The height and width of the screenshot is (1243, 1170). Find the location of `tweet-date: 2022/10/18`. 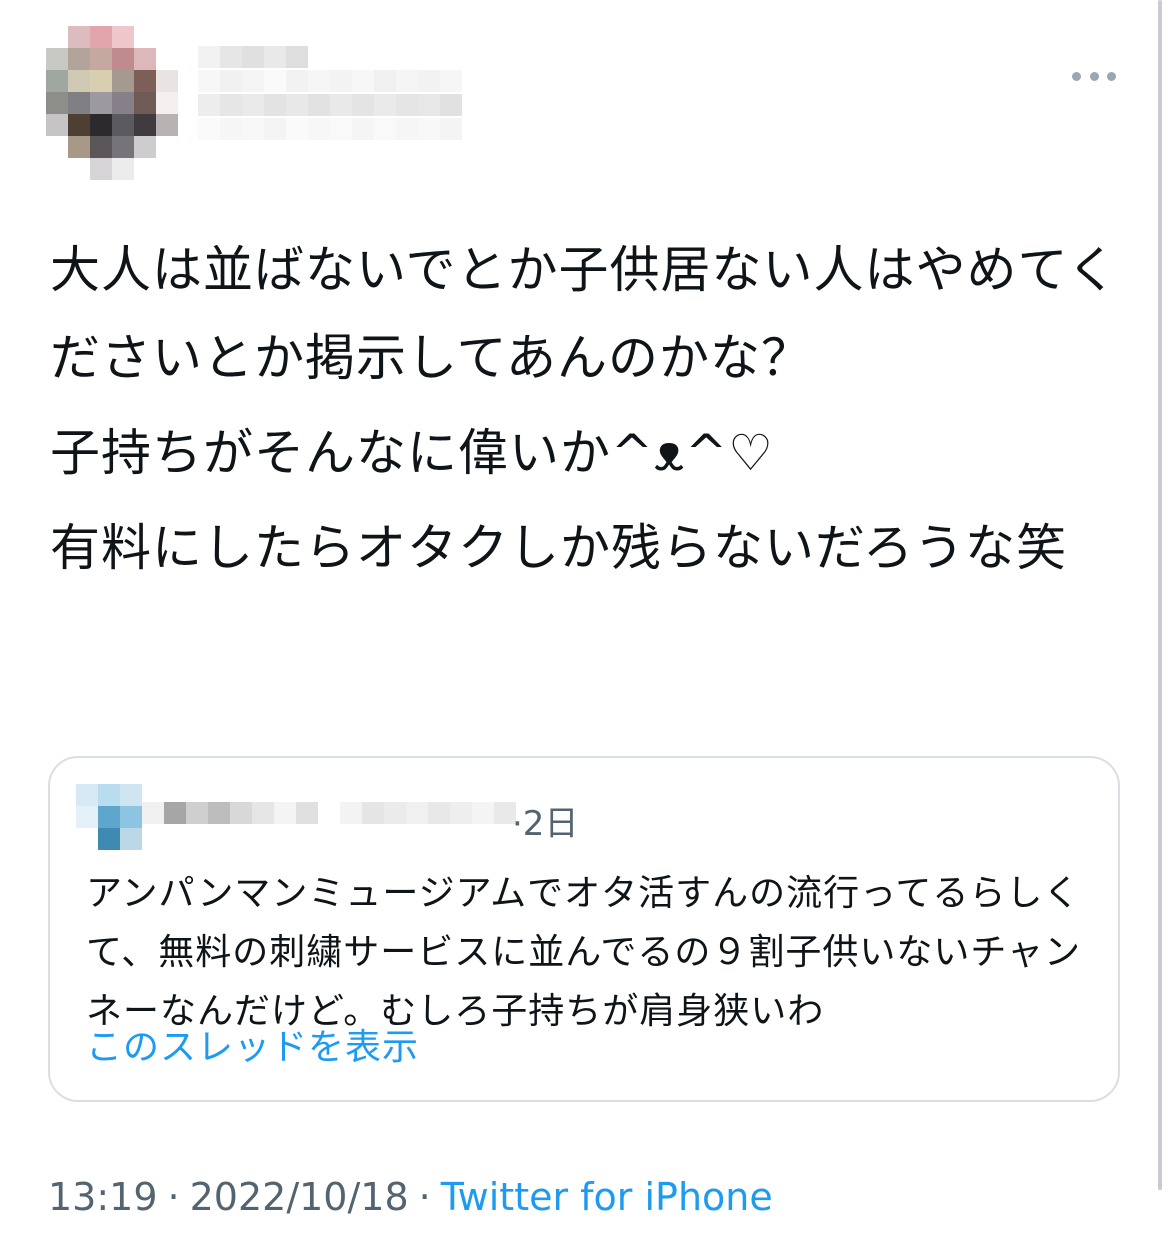

tweet-date: 2022/10/18 is located at coordinates (299, 1197).